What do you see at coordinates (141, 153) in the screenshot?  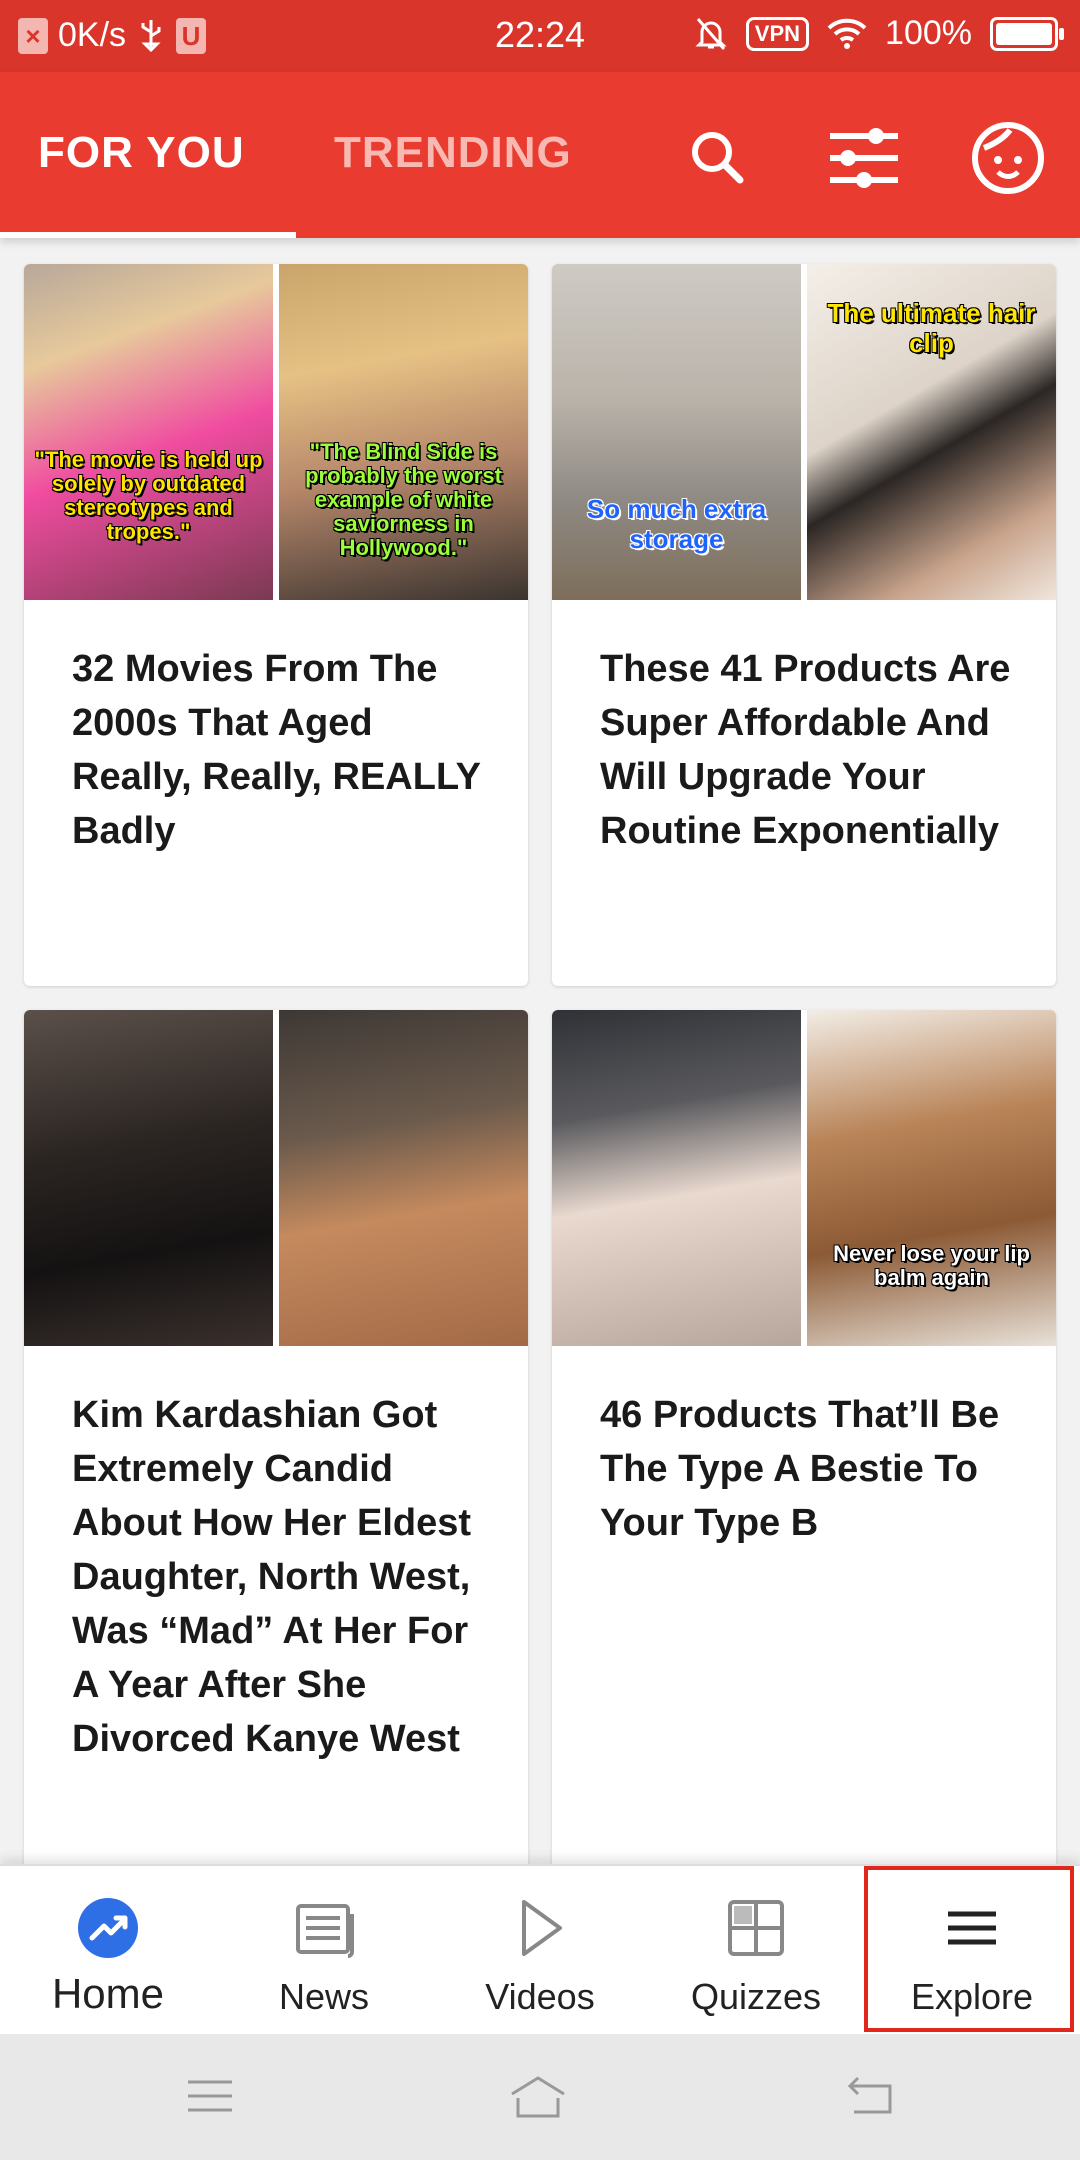 I see `tab-for-you: FOR YOU` at bounding box center [141, 153].